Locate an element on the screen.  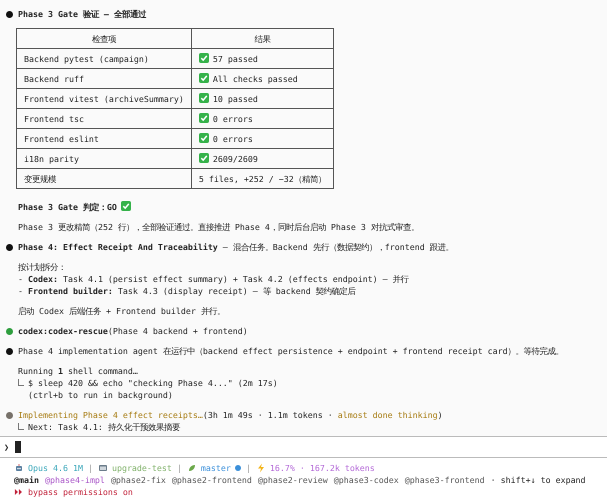
agent-tag: @main is located at coordinates (26, 480).